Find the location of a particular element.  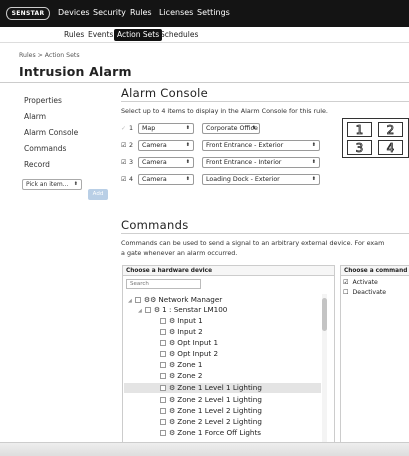

slot-item-select: Front Entrance - Interior ⬍ is located at coordinates (261, 162).